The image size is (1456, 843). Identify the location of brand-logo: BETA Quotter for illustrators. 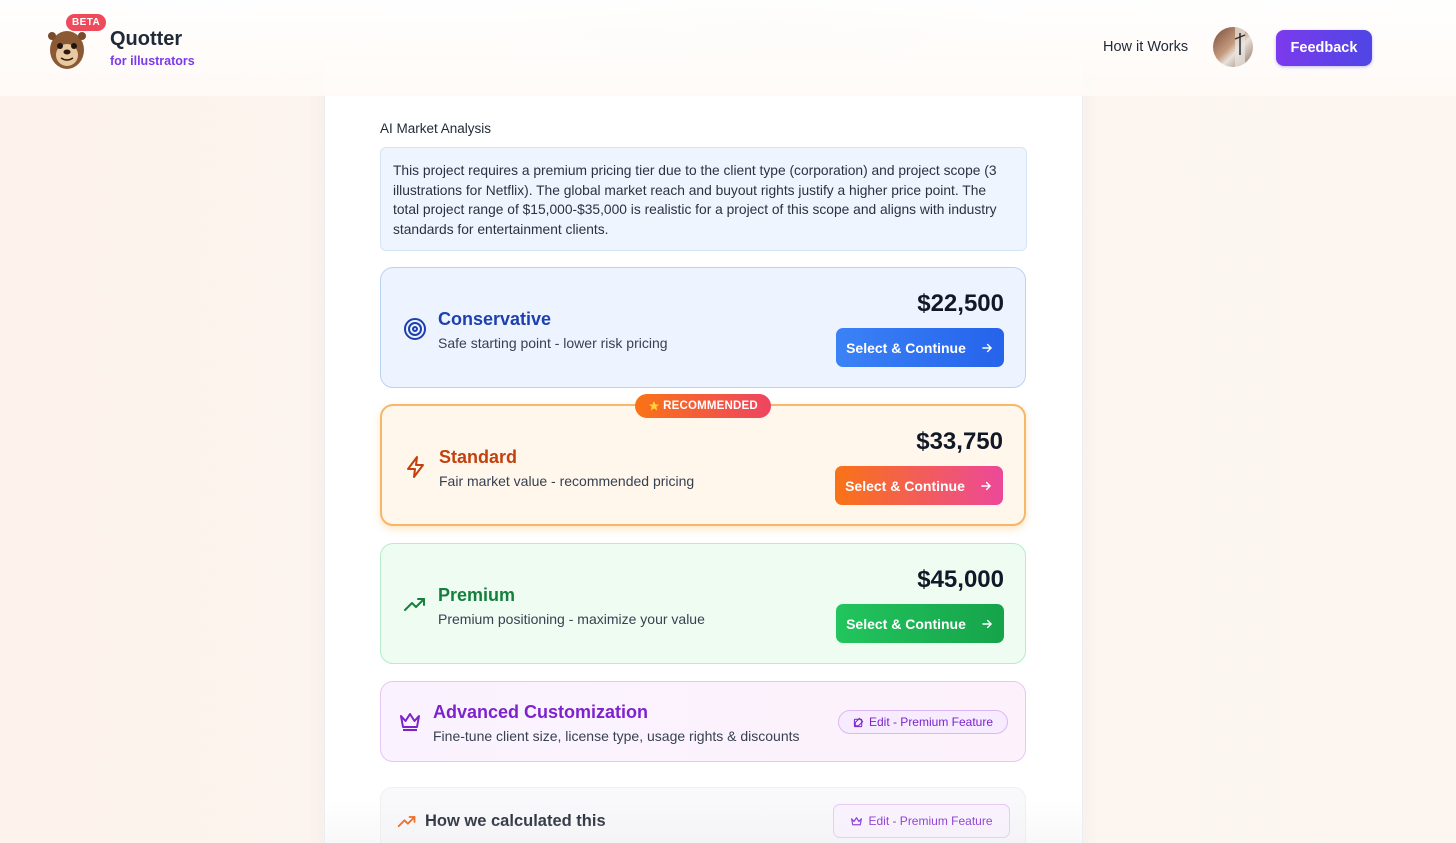
(144, 46).